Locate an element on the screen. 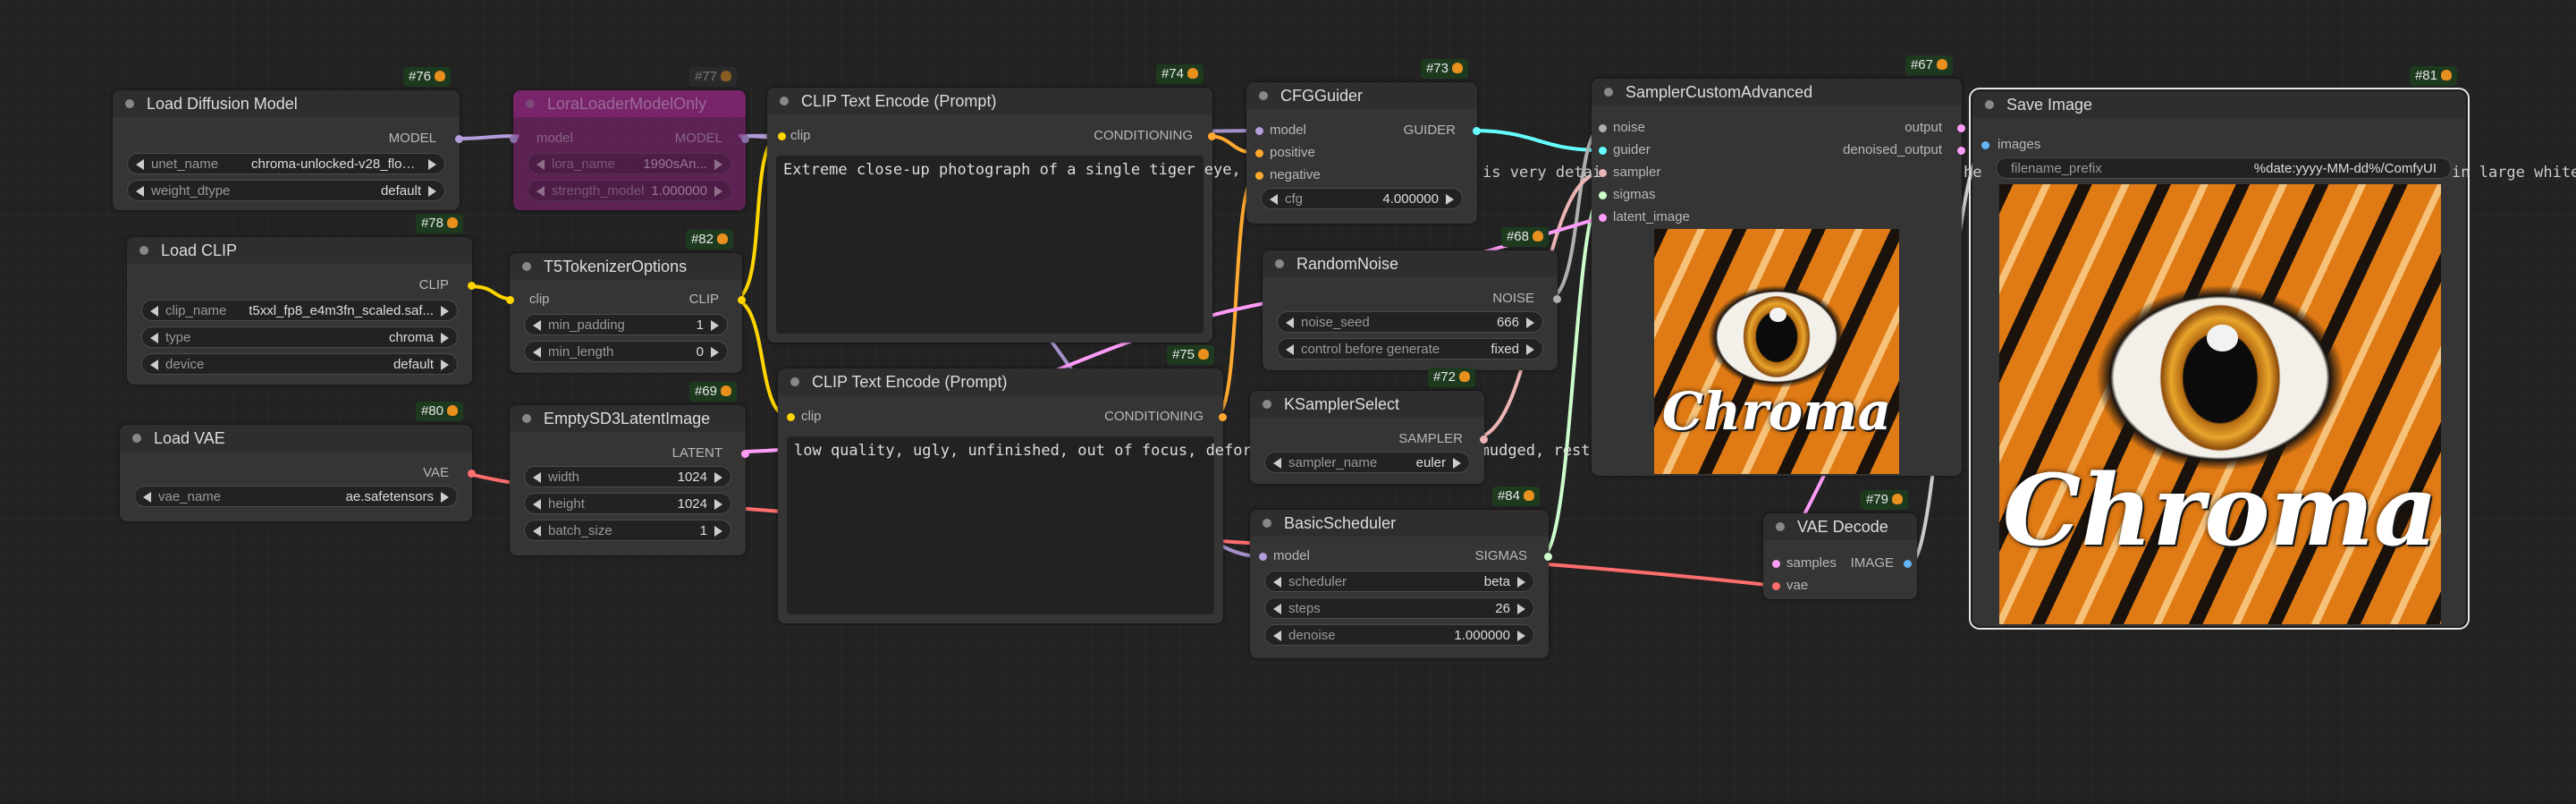 Image resolution: width=2576 pixels, height=804 pixels. node-title: Save Image is located at coordinates (2219, 105).